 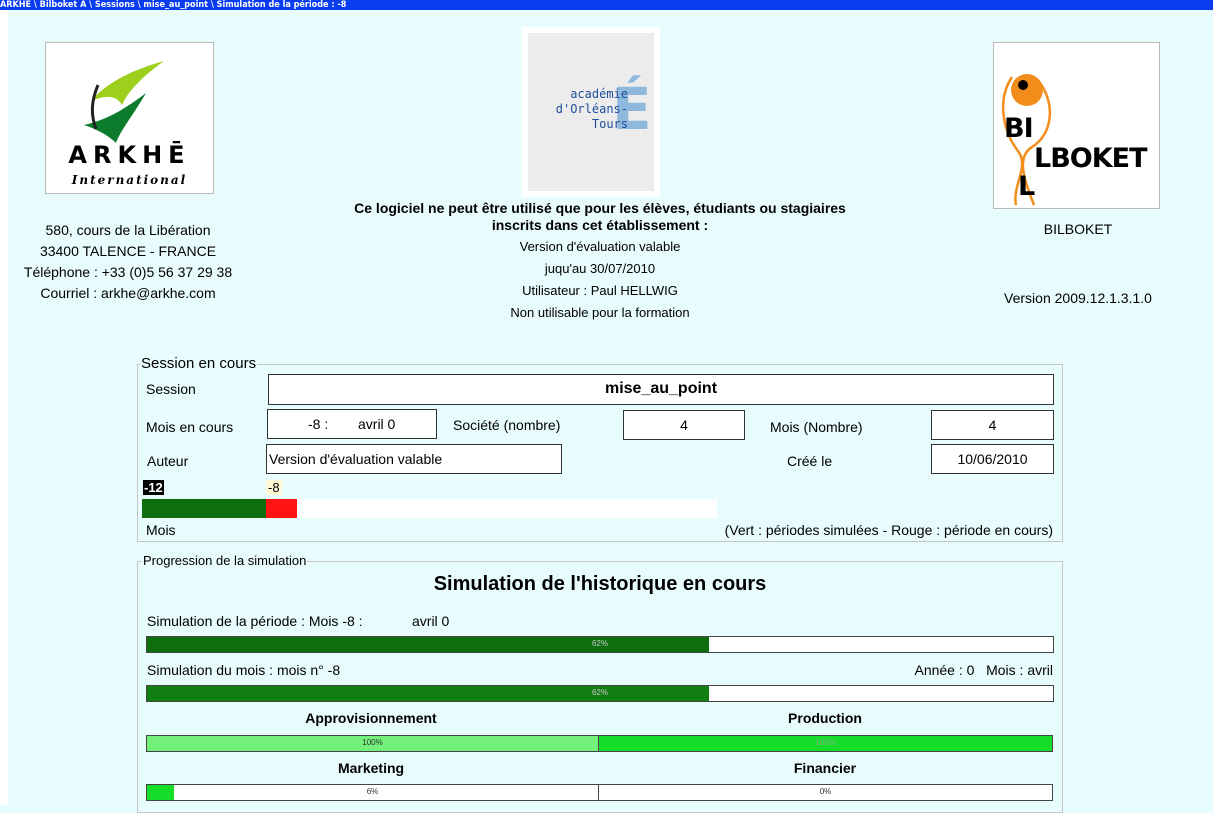 I want to click on arkhe-logo: ARKHĒ International, so click(x=129, y=118).